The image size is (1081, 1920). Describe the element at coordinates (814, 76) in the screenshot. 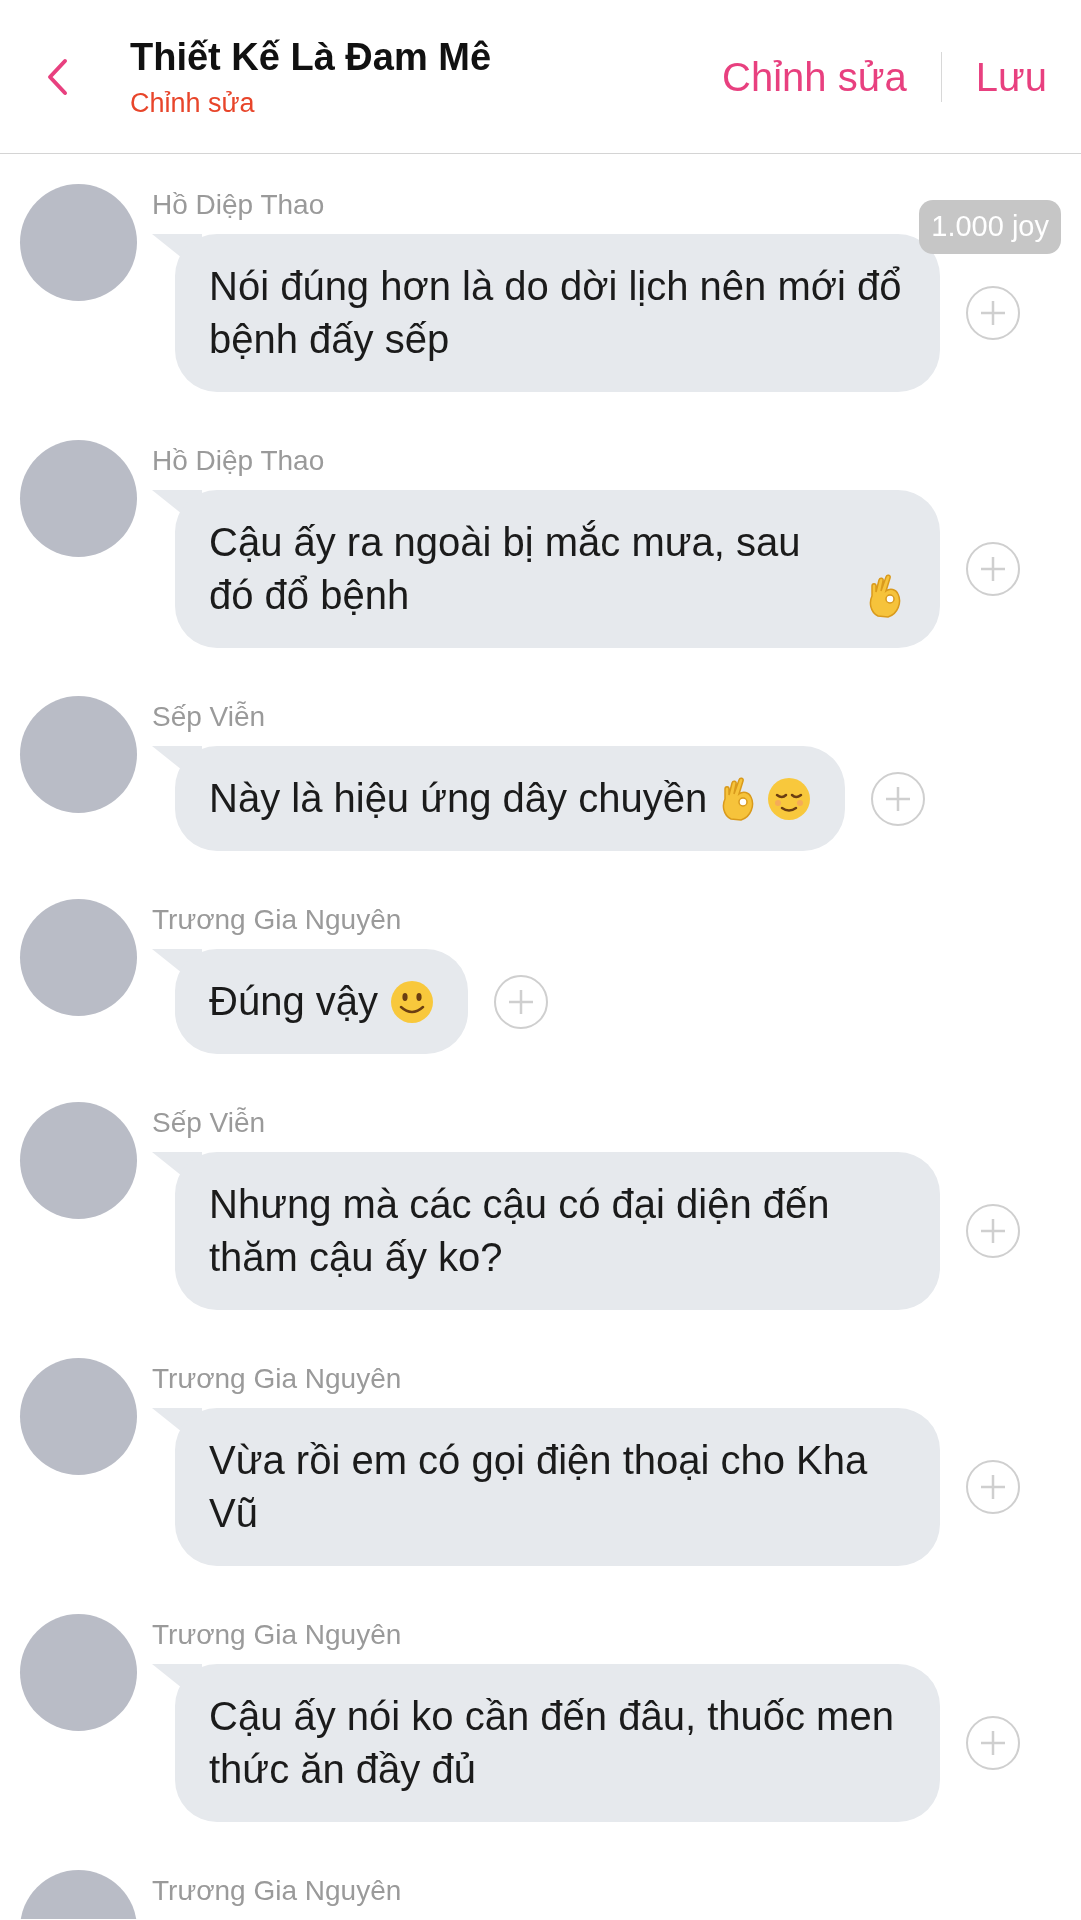

I see `edit-button: Chỉnh sửa` at that location.